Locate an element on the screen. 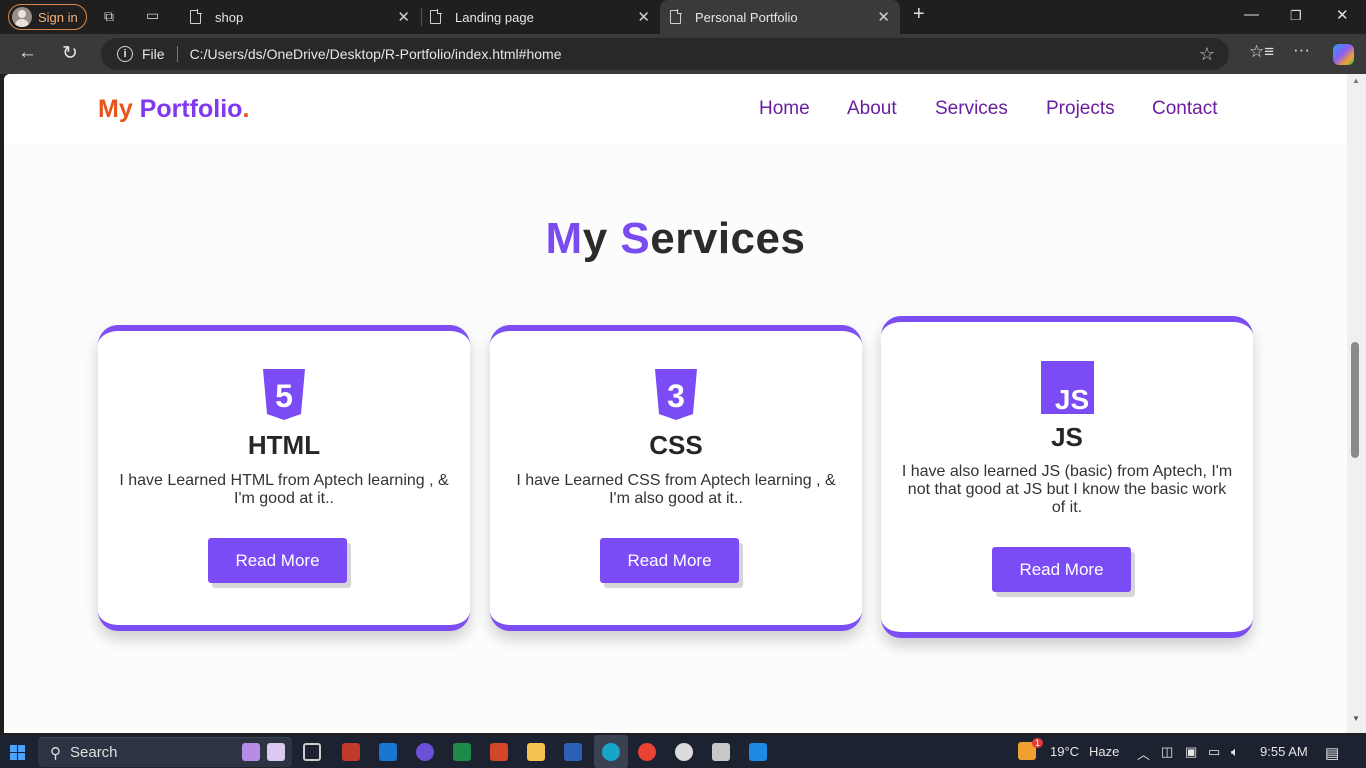  html5-icon: 5 is located at coordinates (284, 395).